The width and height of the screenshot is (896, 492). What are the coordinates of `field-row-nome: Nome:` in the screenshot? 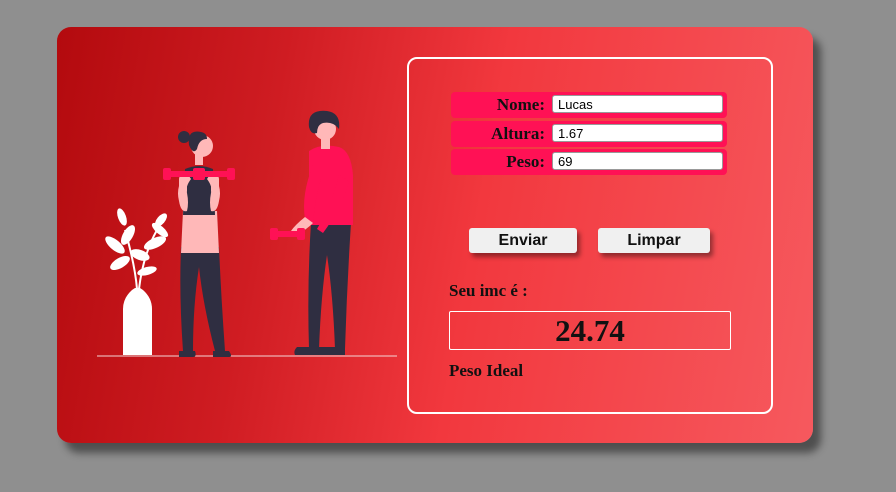 It's located at (589, 105).